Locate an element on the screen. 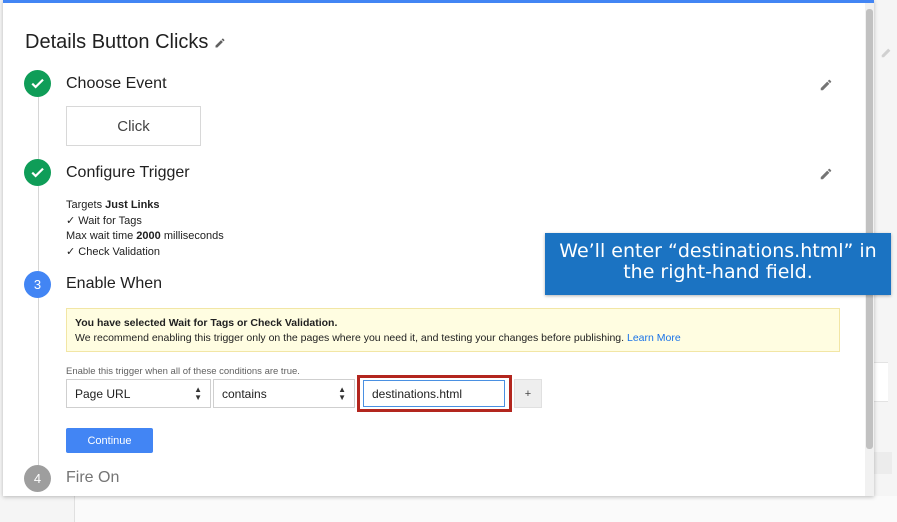  targets-line: Targets Just Links is located at coordinates (113, 205).